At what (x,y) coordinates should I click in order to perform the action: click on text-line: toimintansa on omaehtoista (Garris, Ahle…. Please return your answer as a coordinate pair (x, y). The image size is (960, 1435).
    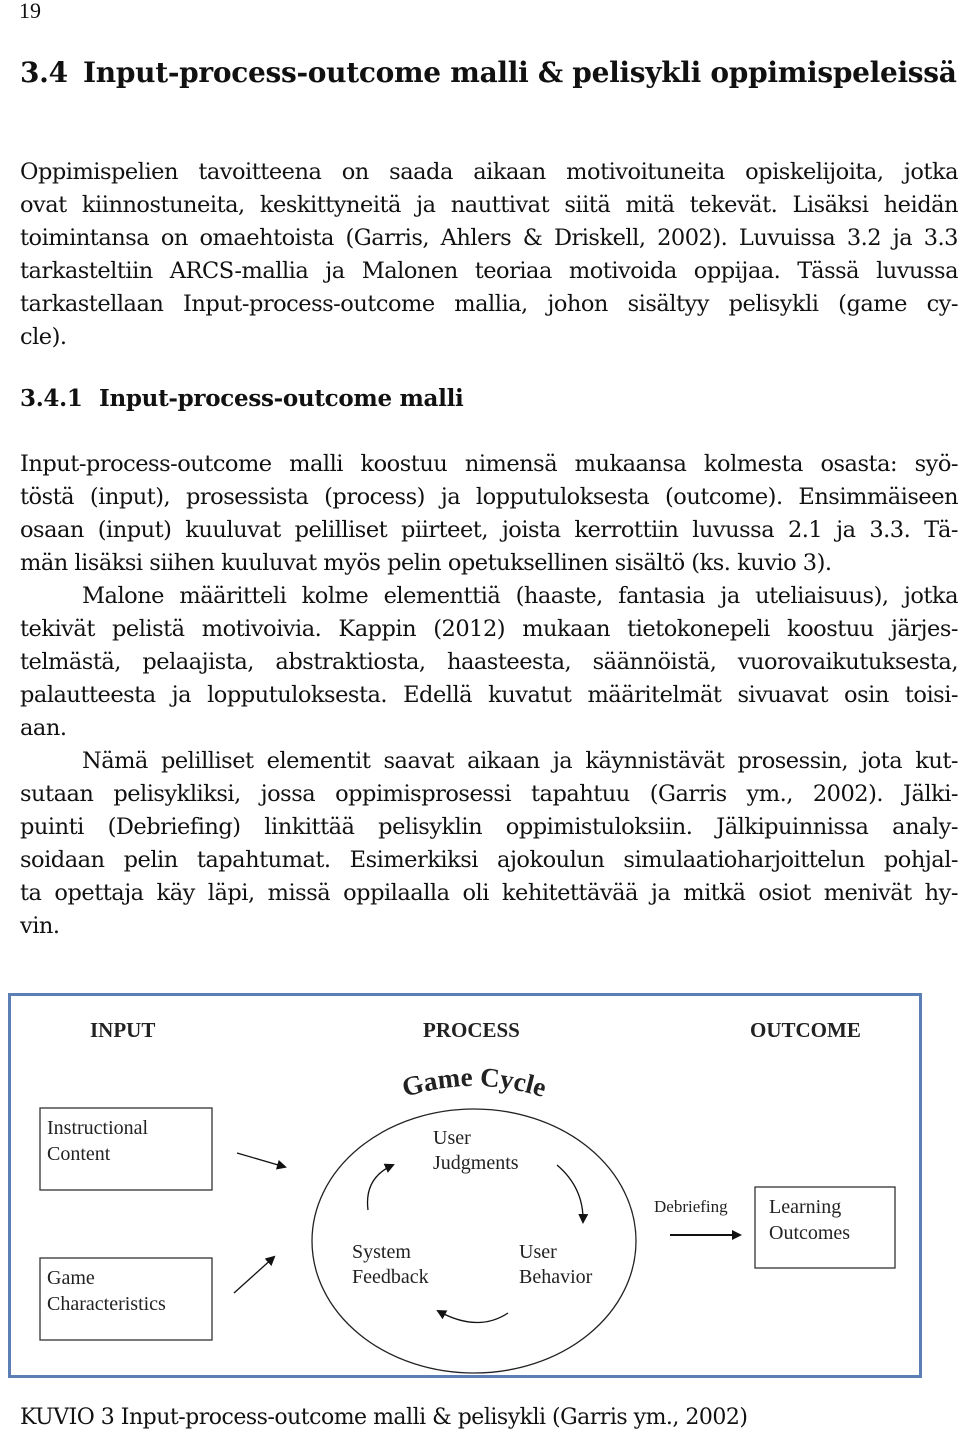
    Looking at the image, I should click on (489, 238).